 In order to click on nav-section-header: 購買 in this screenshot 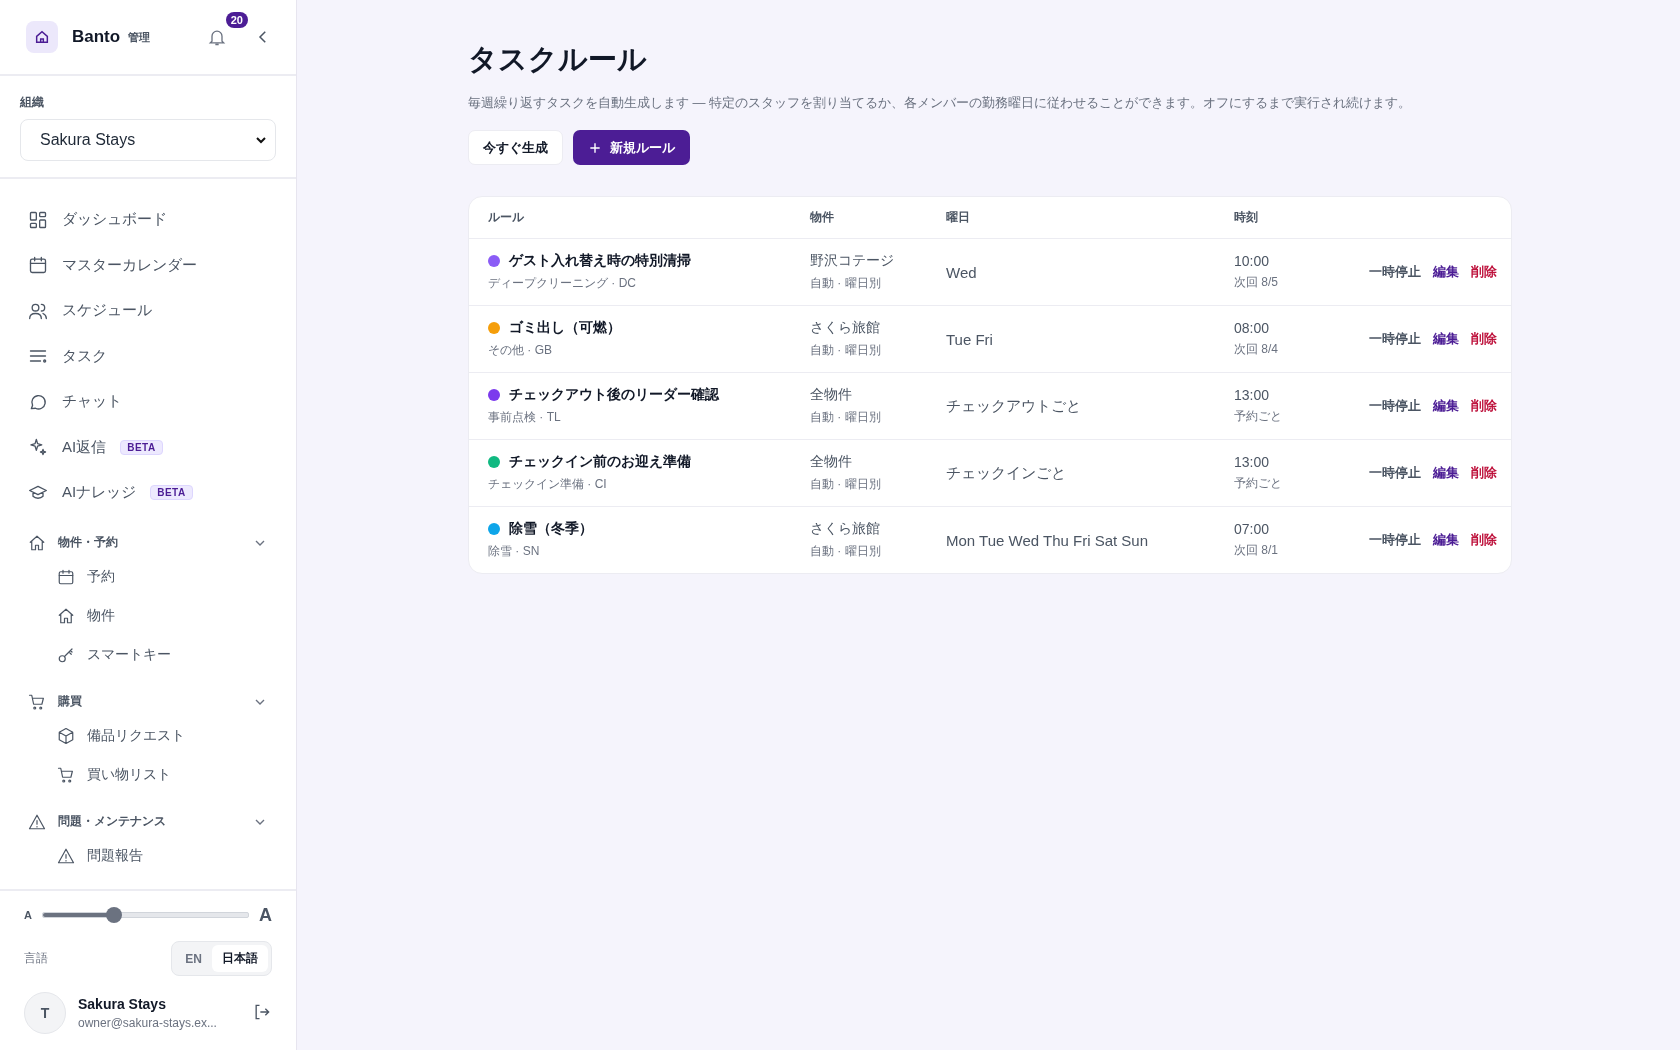, I will do `click(162, 701)`.